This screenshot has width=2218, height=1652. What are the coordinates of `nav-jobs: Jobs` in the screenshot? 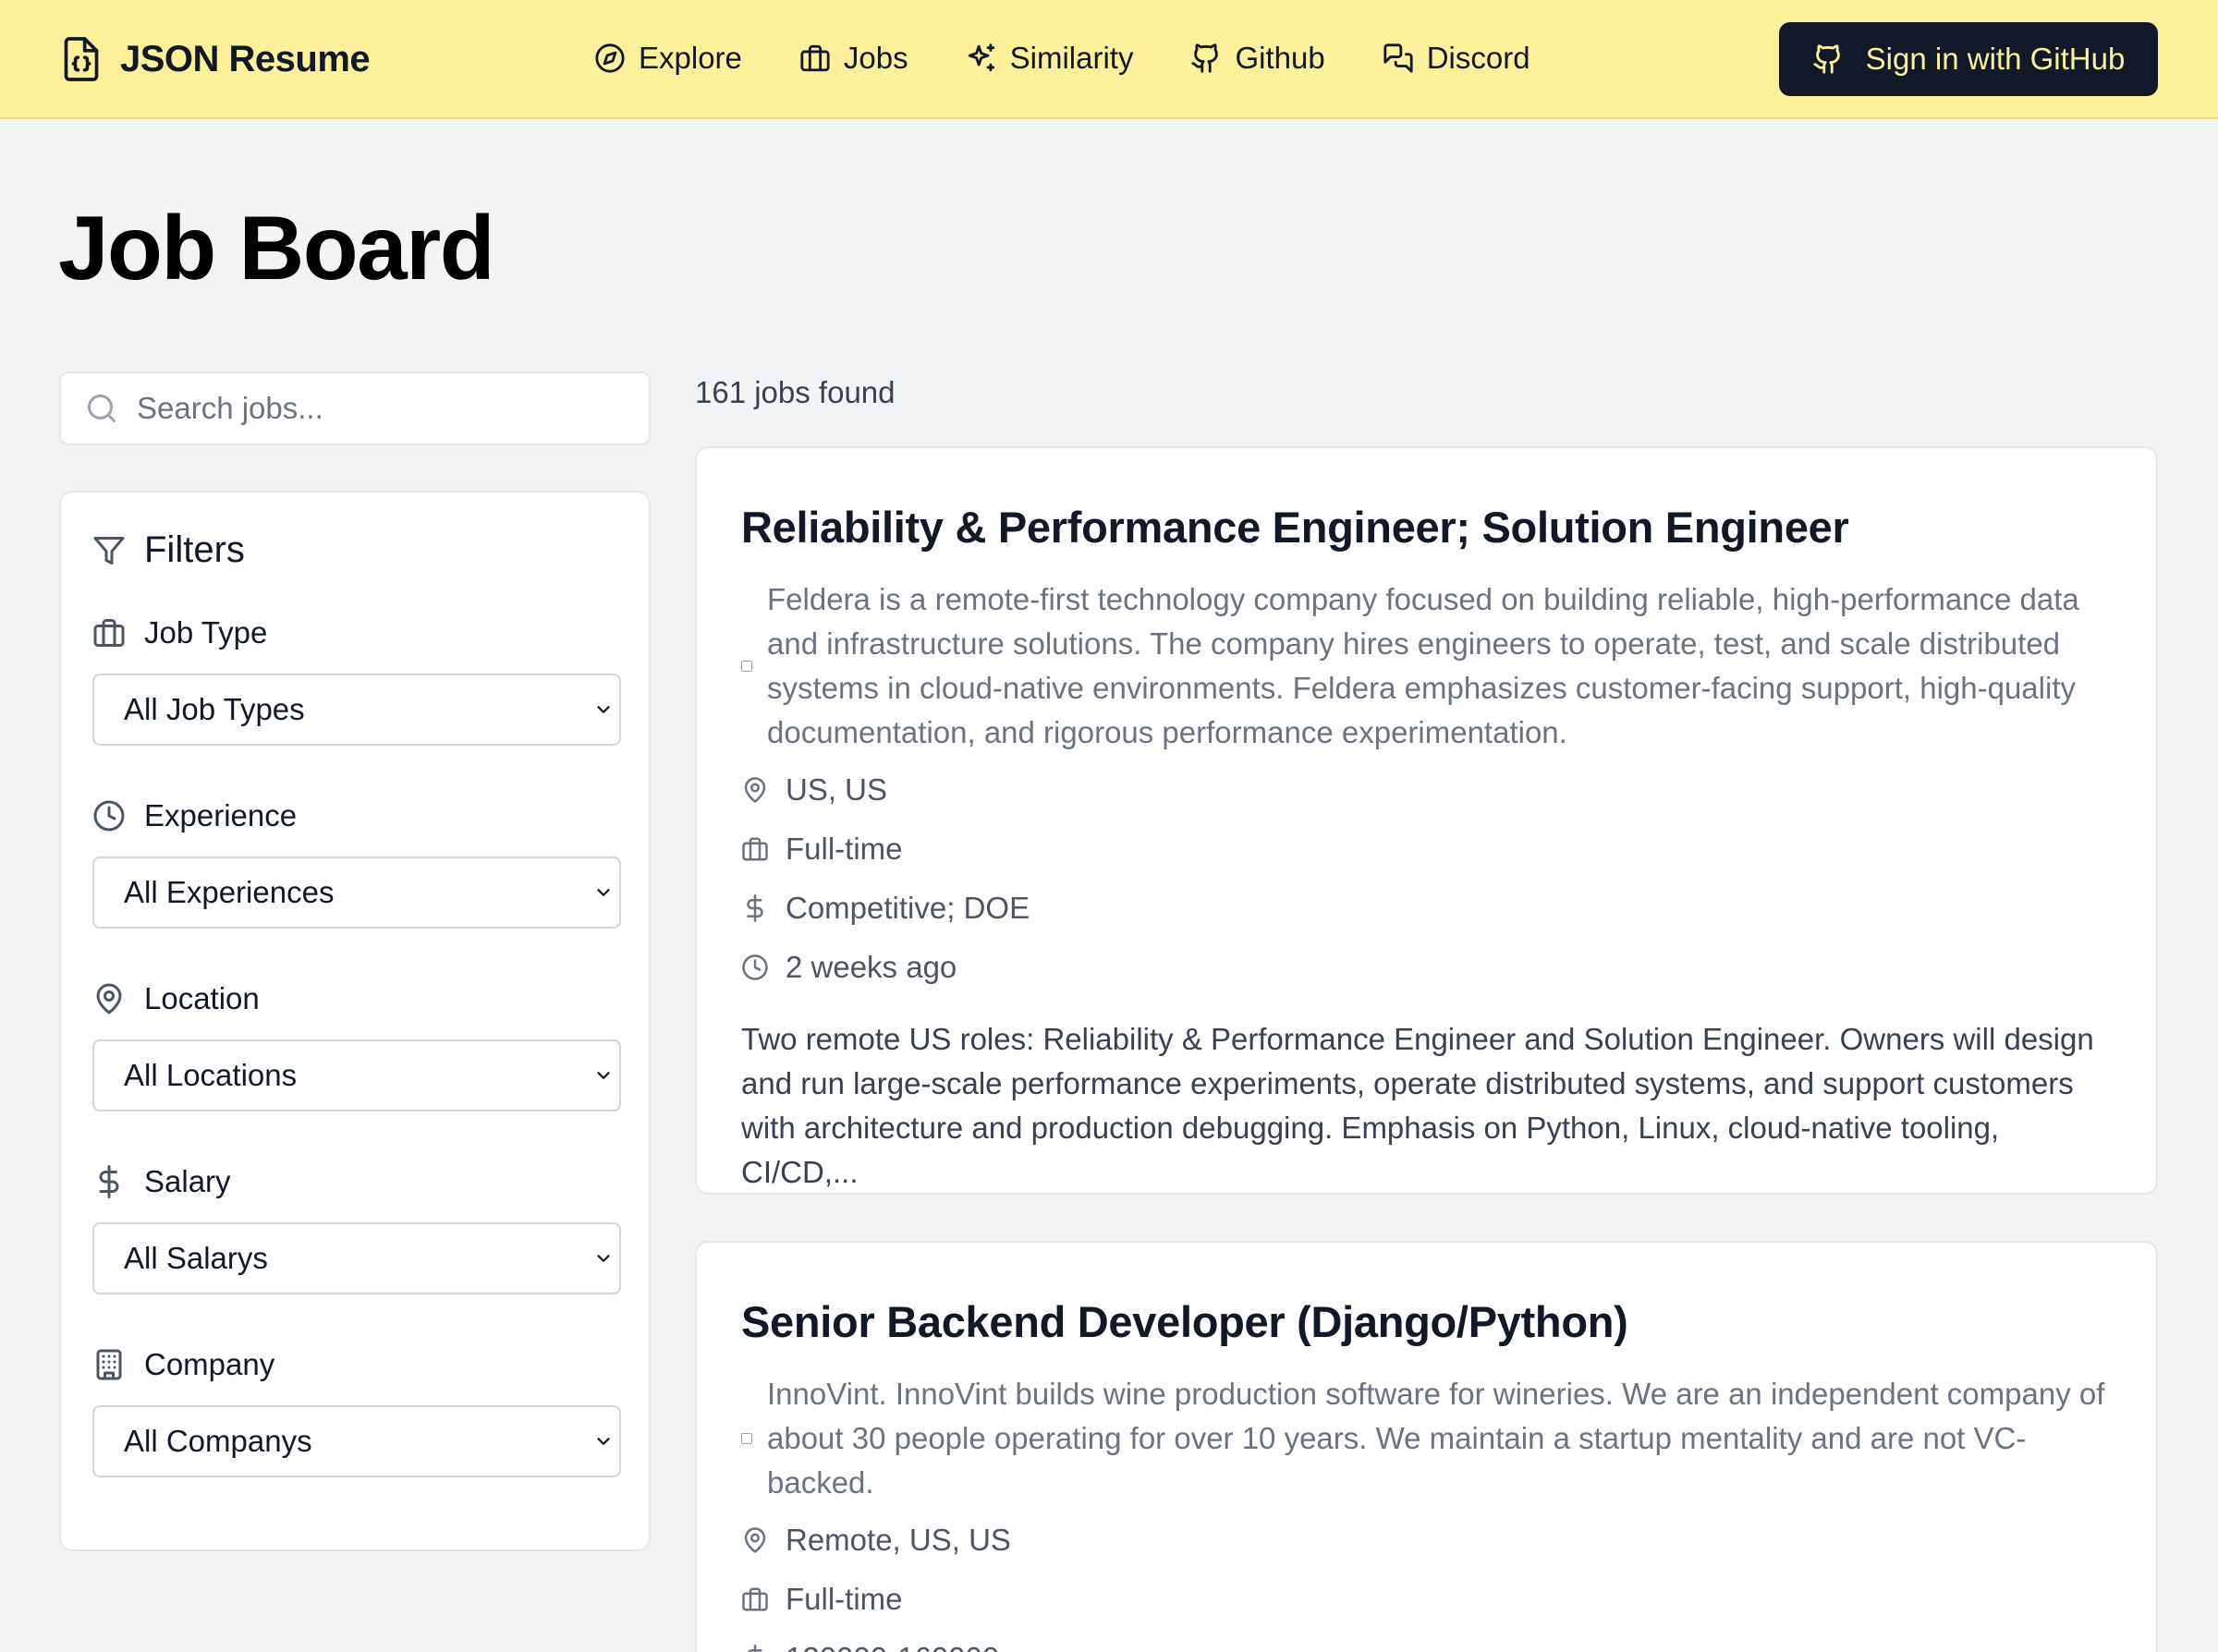 It's located at (853, 58).